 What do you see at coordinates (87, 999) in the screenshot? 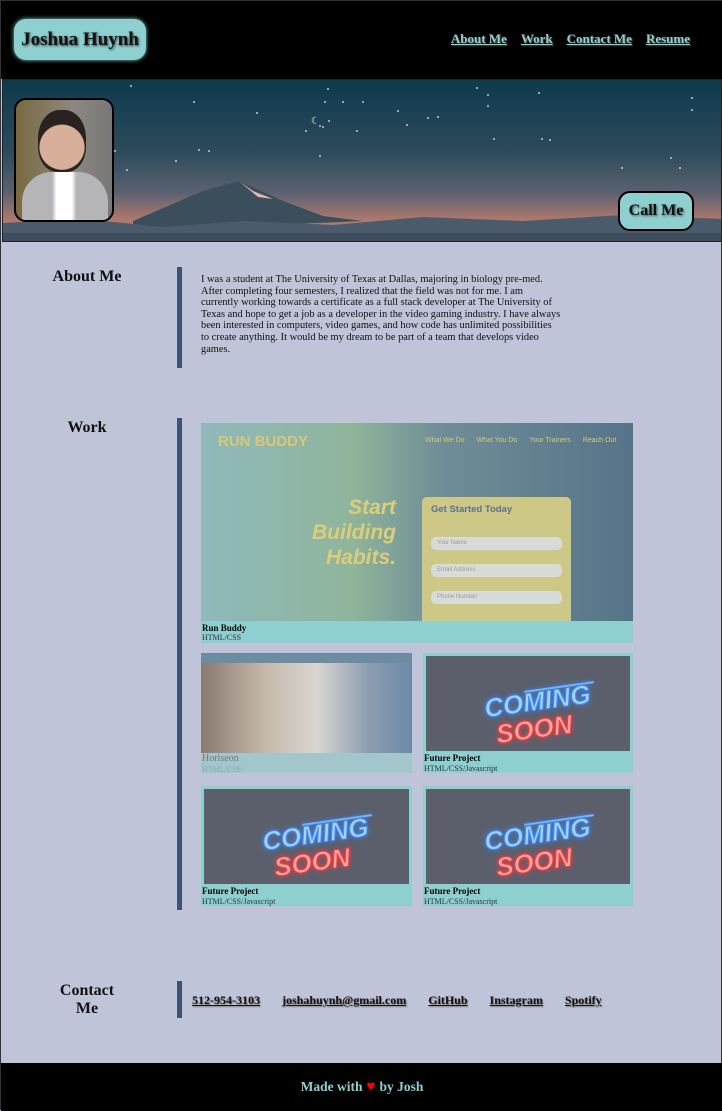
I see `contact-heading: Contact Me` at bounding box center [87, 999].